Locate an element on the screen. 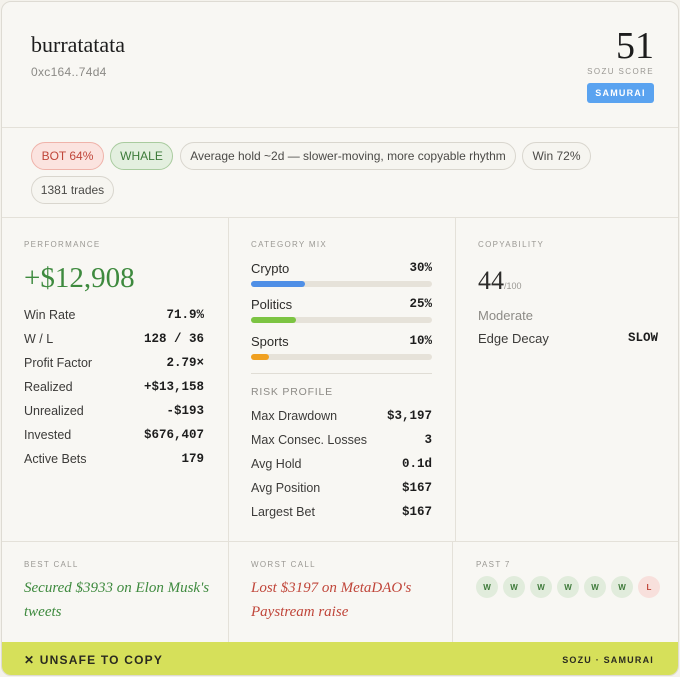 This screenshot has width=680, height=677. stat-row: Invested $676,407 is located at coordinates (114, 437).